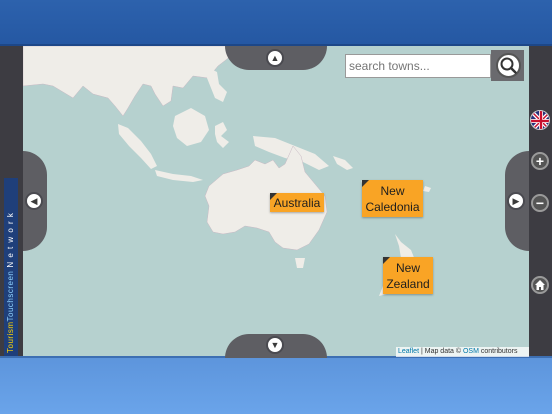 The height and width of the screenshot is (414, 552). Describe the element at coordinates (10, 238) in the screenshot. I see `brand-word-network: Network` at that location.